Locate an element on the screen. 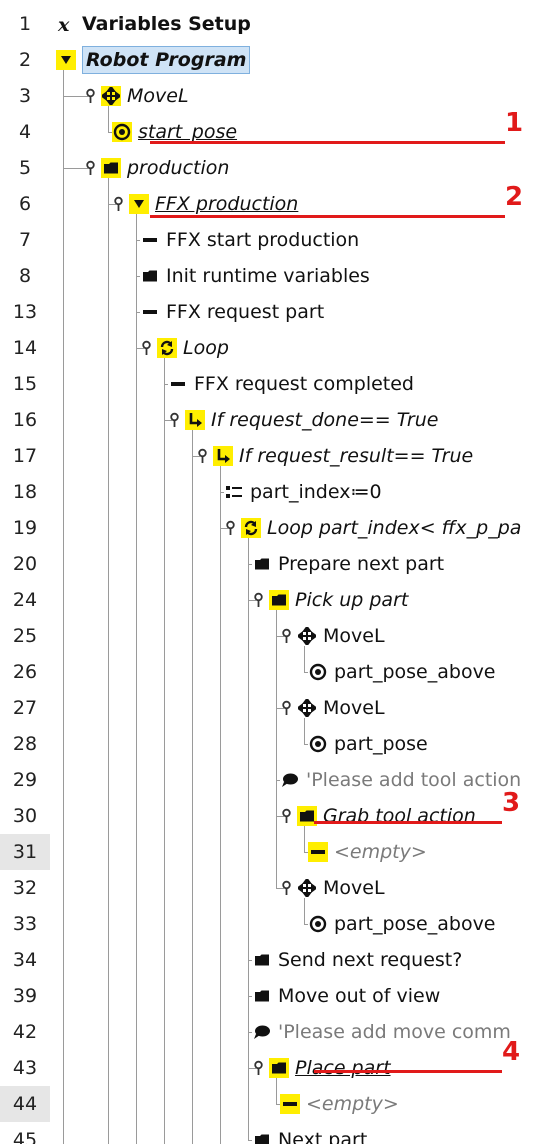 This screenshot has width=541, height=1144. tree-row: 25 MoveL is located at coordinates (270, 636).